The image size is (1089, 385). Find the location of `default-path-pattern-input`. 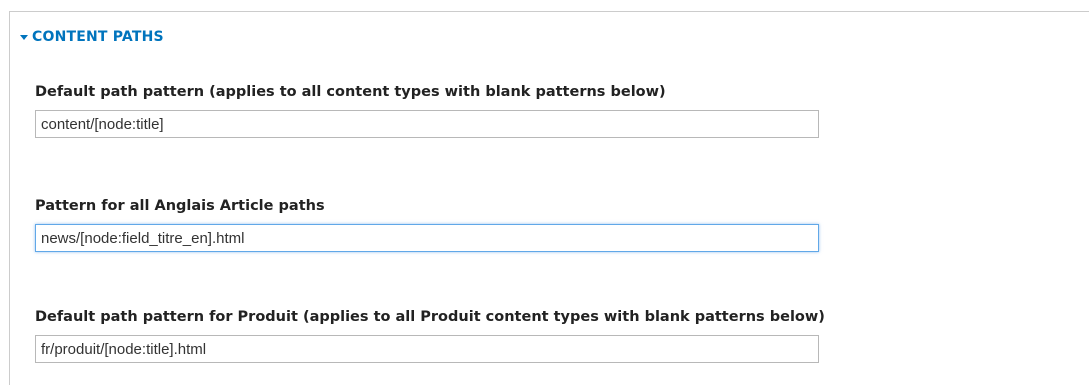

default-path-pattern-input is located at coordinates (427, 124).